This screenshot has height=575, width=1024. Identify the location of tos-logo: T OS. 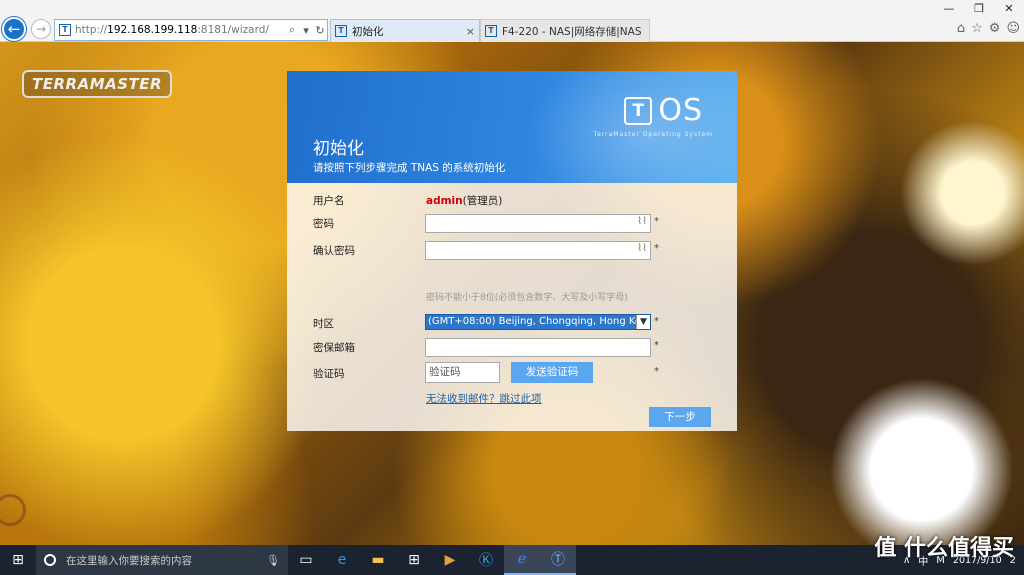
(663, 110).